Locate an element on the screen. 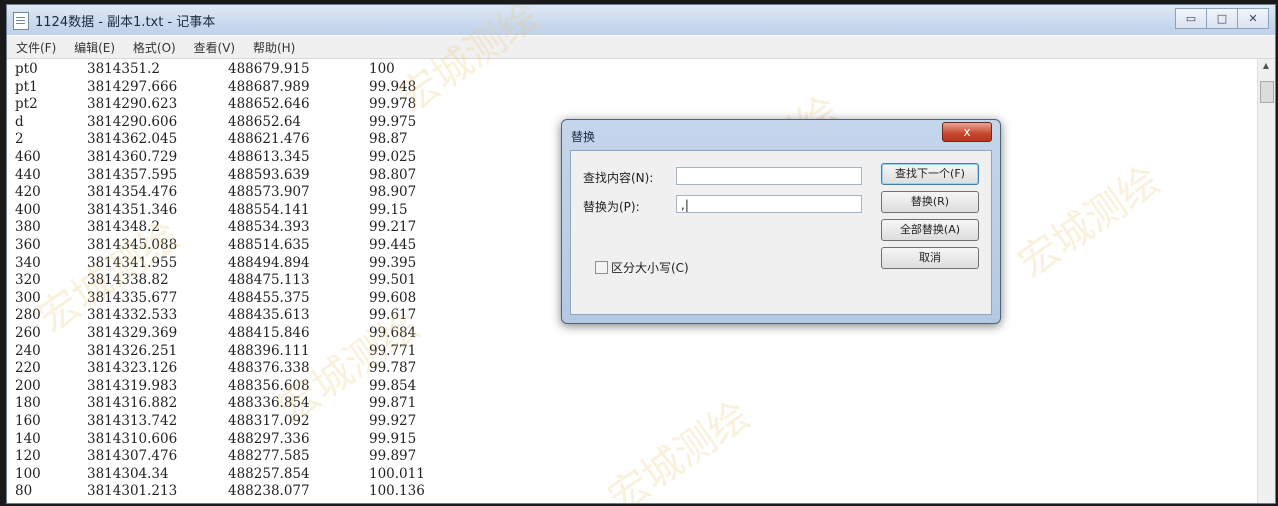 The height and width of the screenshot is (506, 1278). text-cell: 3814316.882 is located at coordinates (132, 403).